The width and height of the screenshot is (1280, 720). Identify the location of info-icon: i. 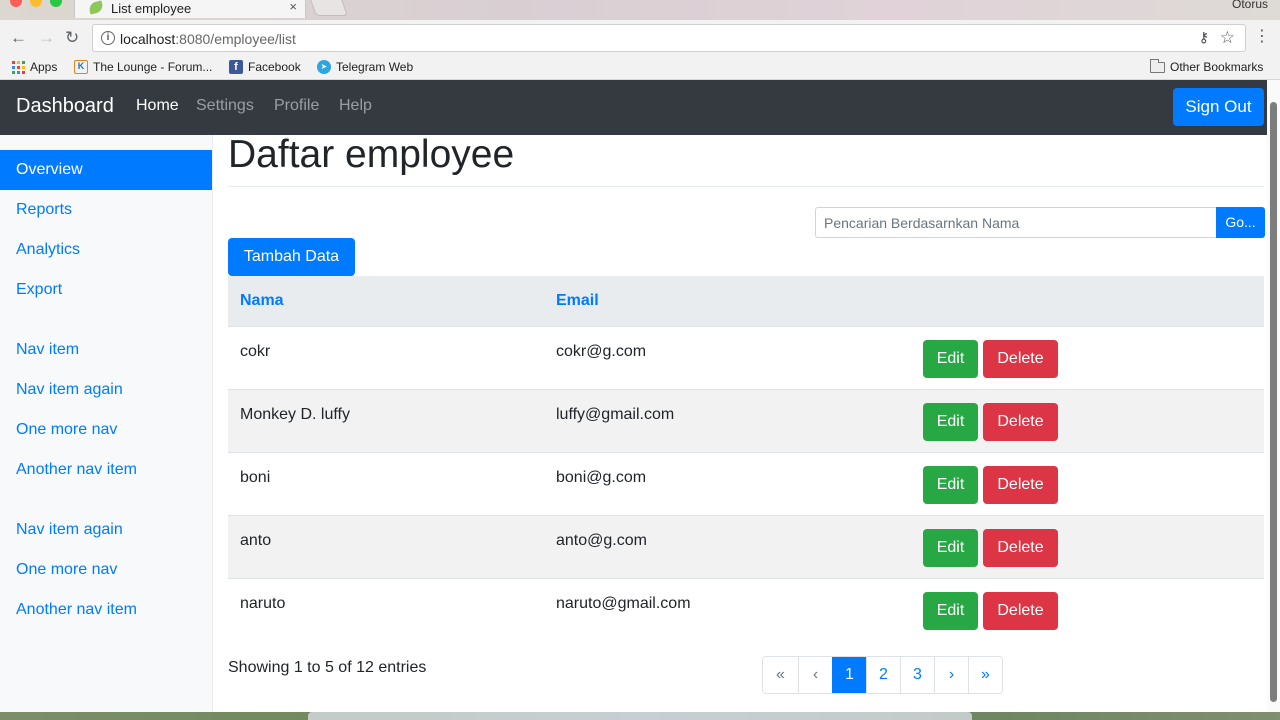
(108, 38).